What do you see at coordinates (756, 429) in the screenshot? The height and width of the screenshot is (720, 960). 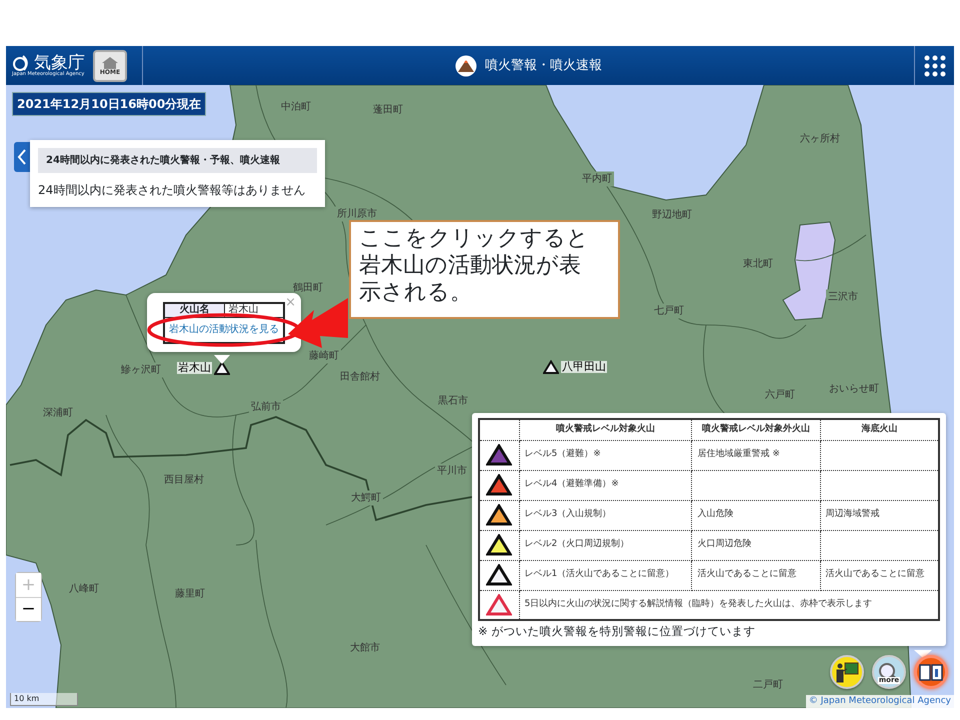 I see `column-header: 噴火警戒レベル対象外火山` at bounding box center [756, 429].